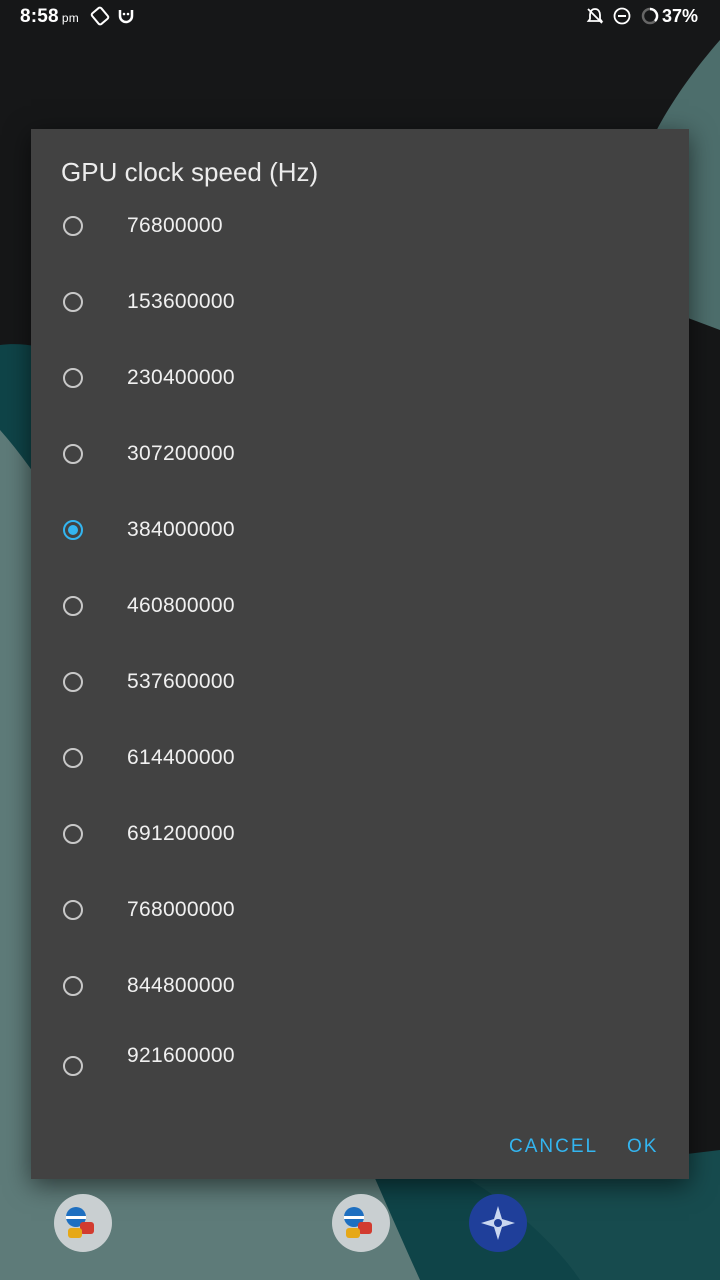 This screenshot has height=1280, width=720. I want to click on option-label: 921600000, so click(181, 1055).